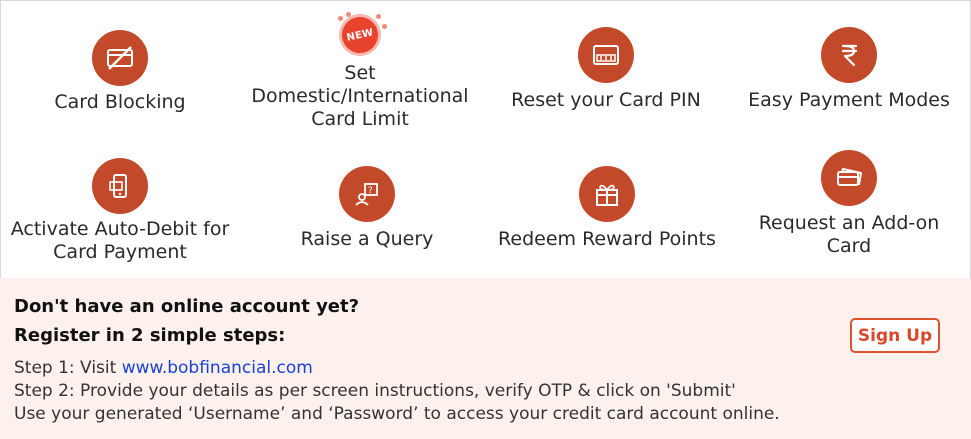 The image size is (971, 439). I want to click on tile-label-line-1: Set, so click(360, 73).